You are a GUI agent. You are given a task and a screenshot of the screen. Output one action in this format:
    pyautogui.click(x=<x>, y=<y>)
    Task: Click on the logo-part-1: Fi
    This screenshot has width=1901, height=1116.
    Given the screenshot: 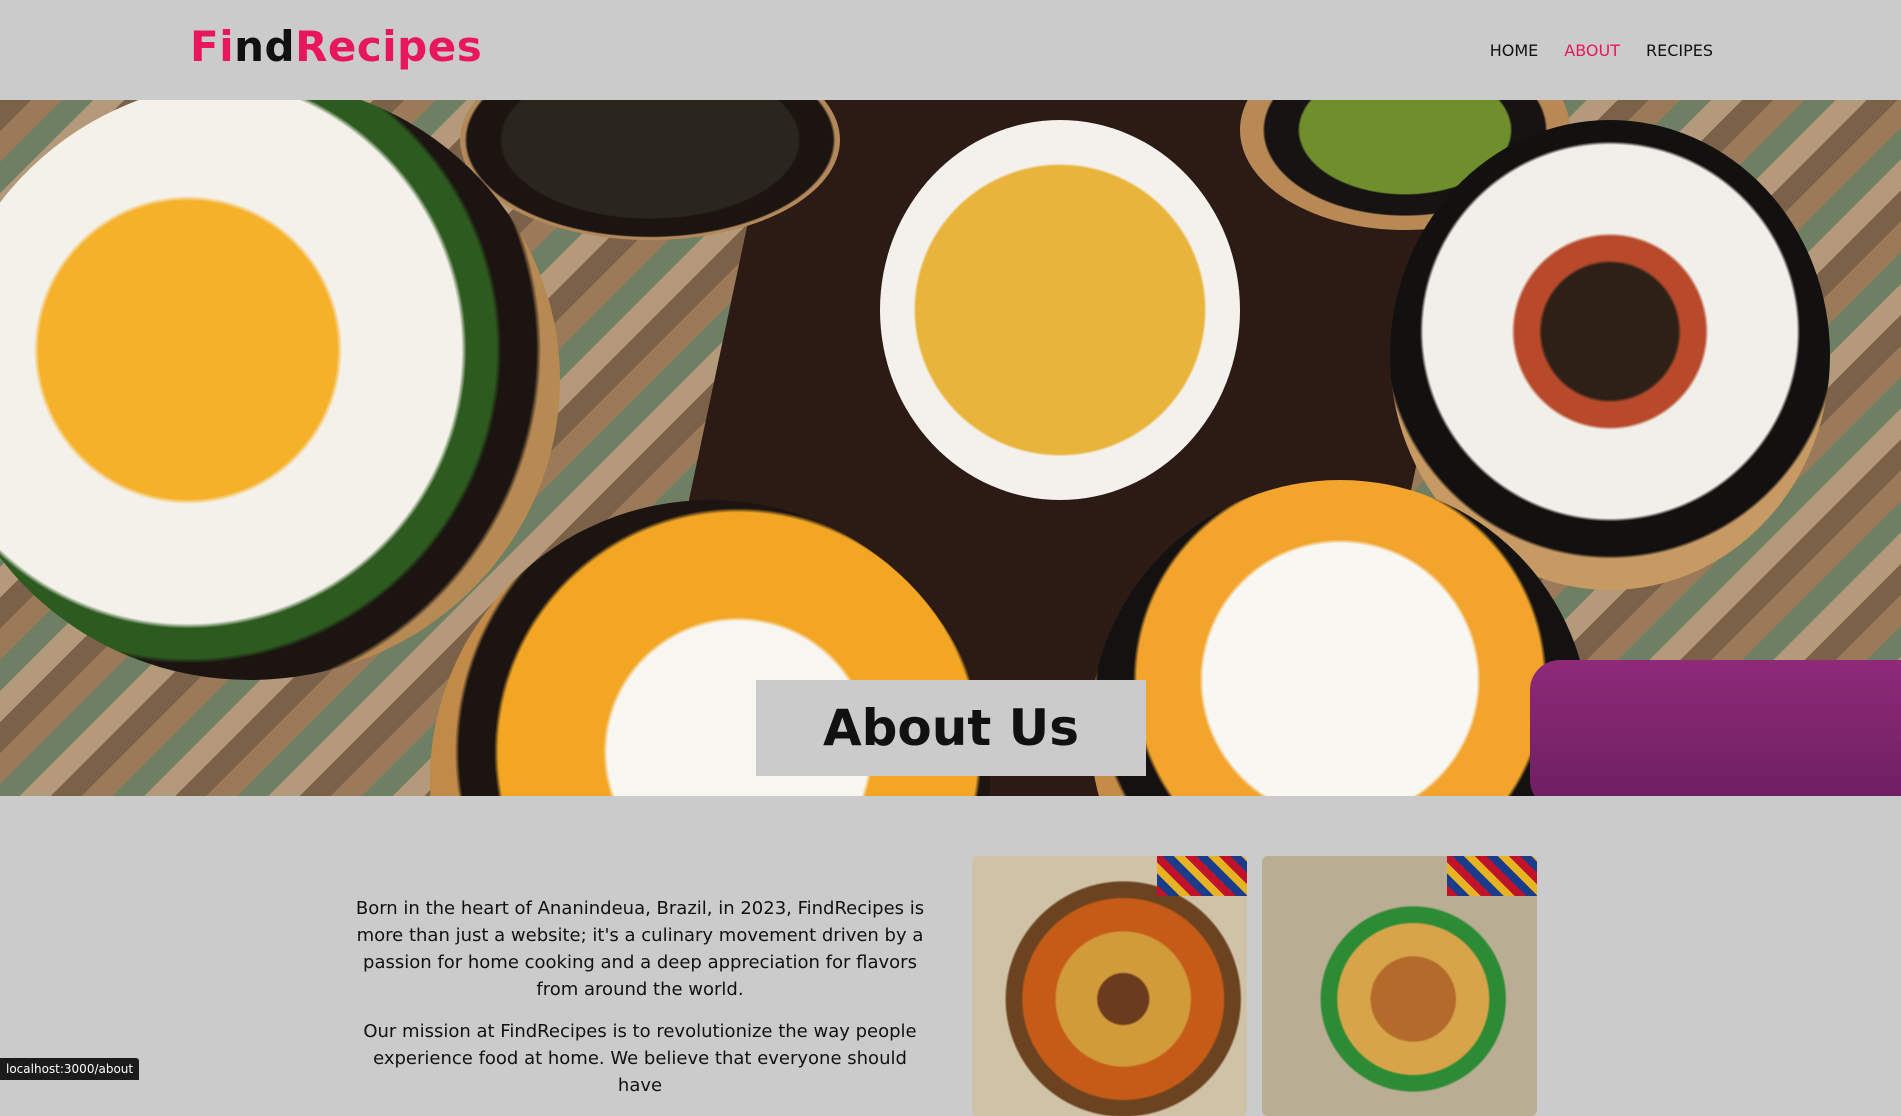 What is the action you would take?
    pyautogui.click(x=212, y=46)
    